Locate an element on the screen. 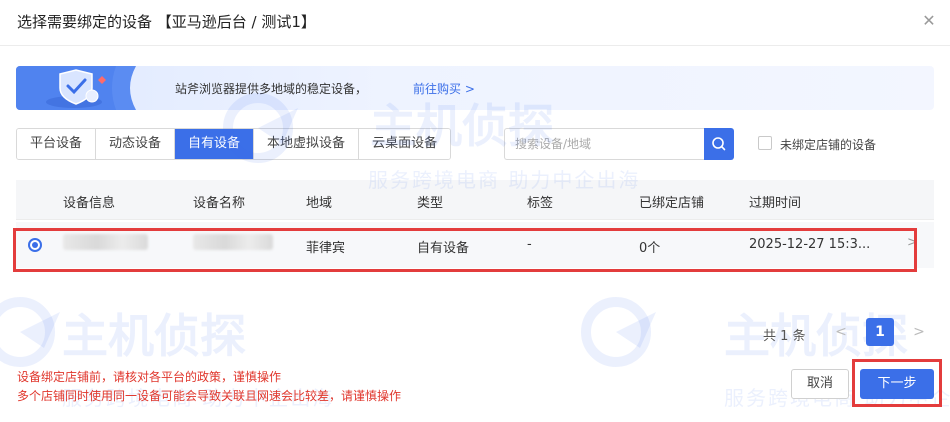  banner-text: 站斧浏览器提供多地域的稳定设备， is located at coordinates (271, 89).